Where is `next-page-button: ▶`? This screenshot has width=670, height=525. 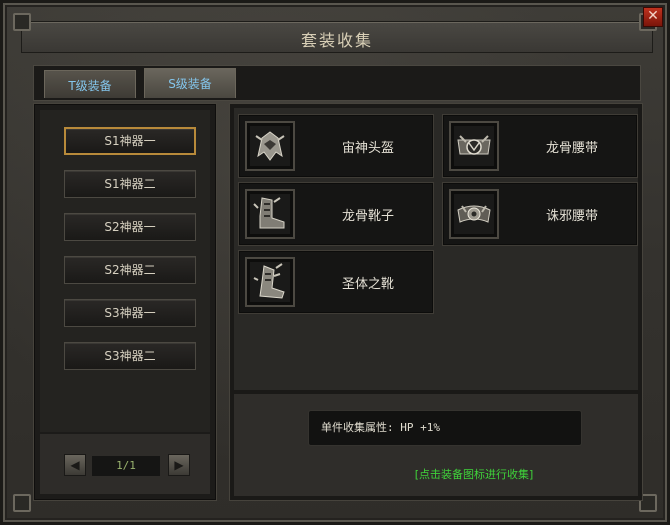
next-page-button: ▶ is located at coordinates (179, 465).